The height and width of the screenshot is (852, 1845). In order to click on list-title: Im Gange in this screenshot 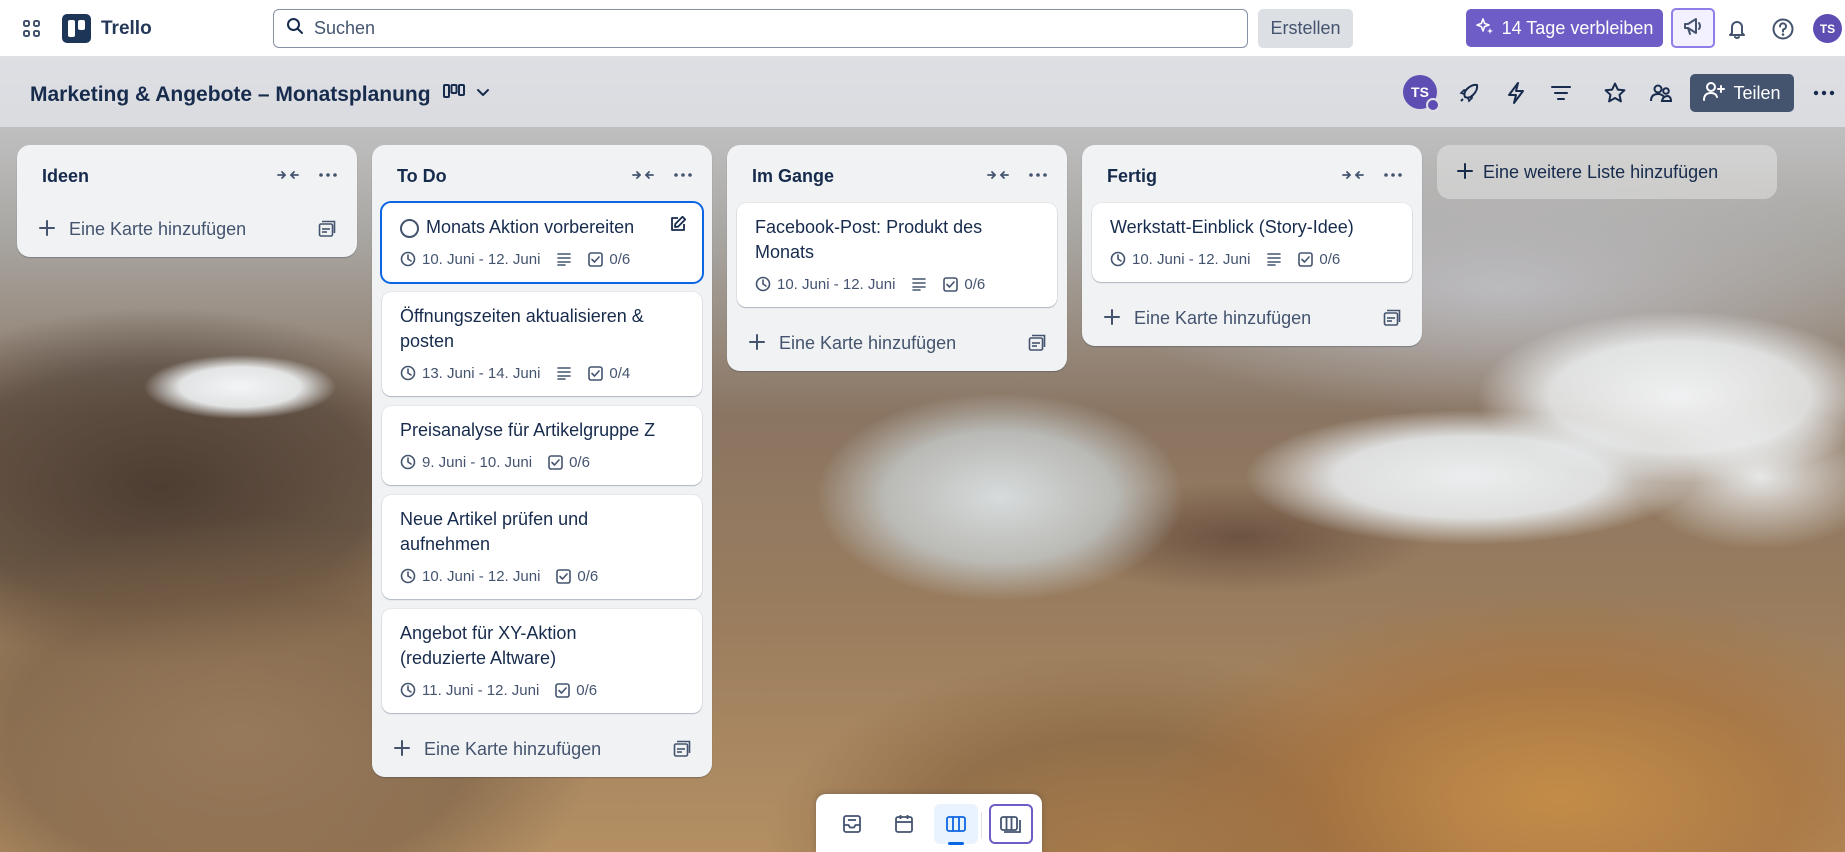, I will do `click(793, 176)`.